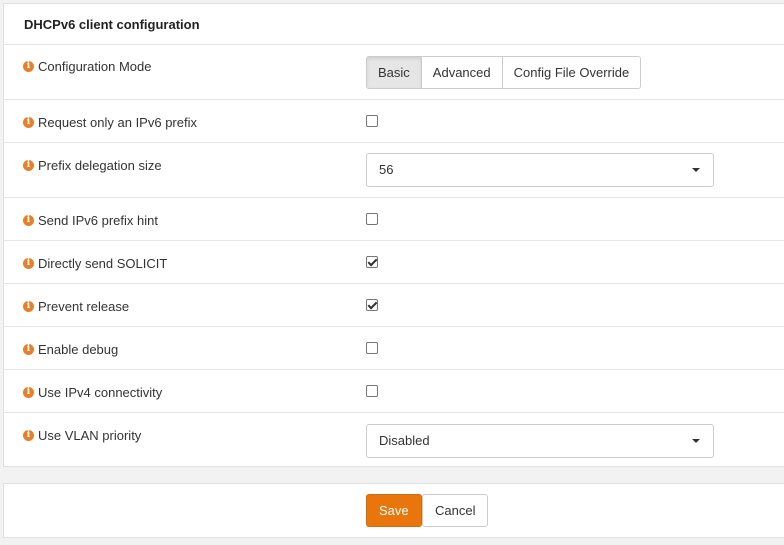 The width and height of the screenshot is (784, 545). I want to click on row-vlan-priority: i Use VLAN priority Disabled, so click(394, 440).